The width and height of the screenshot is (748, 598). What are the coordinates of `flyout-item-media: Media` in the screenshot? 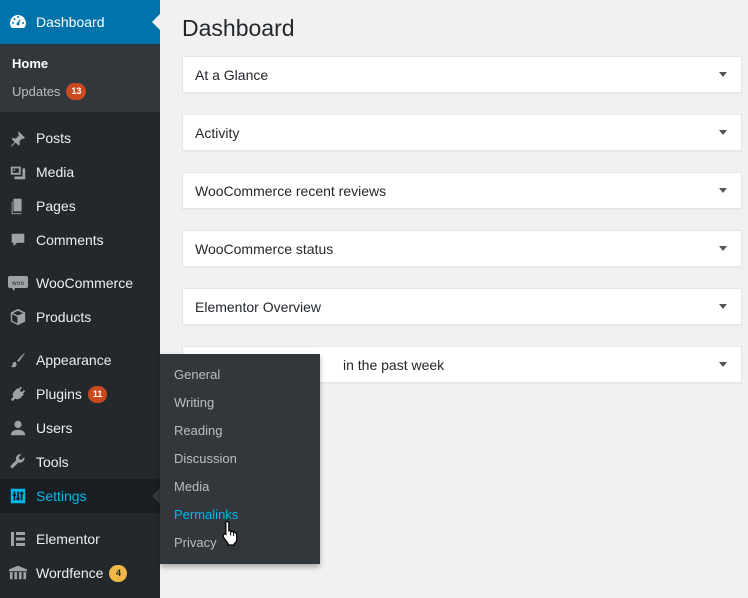 It's located at (240, 486).